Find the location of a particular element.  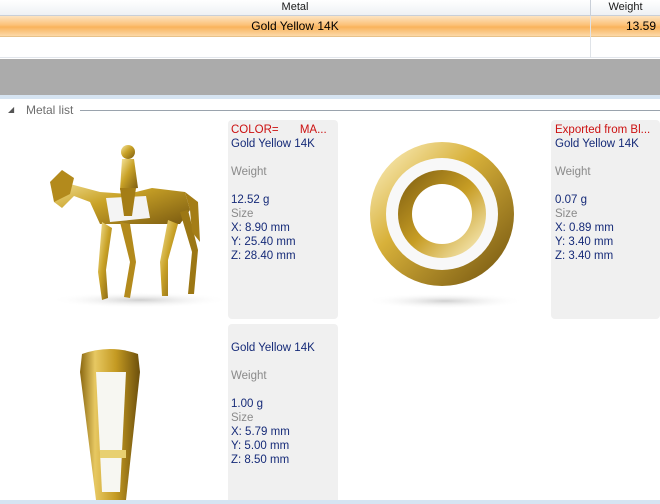

grid-header: Metal Weight is located at coordinates (330, 8).